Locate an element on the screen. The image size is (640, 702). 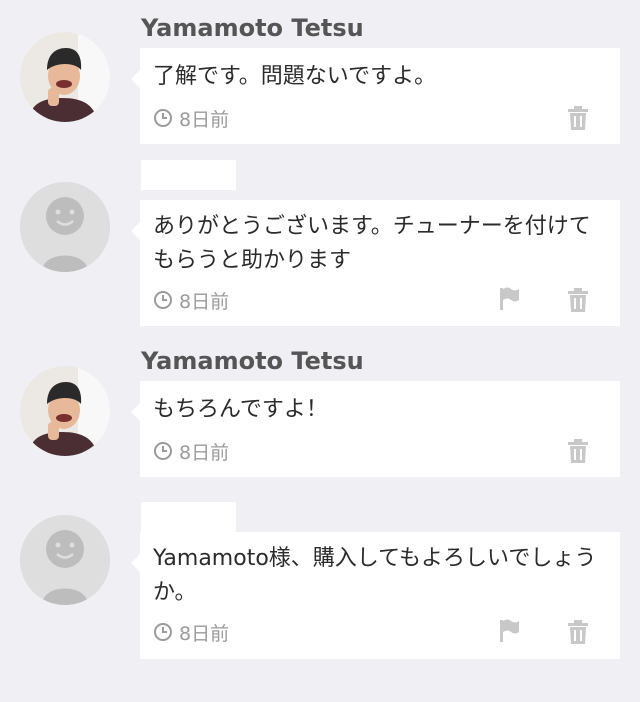
comment-text: 了解です。問題ないですよ。 is located at coordinates (295, 76).